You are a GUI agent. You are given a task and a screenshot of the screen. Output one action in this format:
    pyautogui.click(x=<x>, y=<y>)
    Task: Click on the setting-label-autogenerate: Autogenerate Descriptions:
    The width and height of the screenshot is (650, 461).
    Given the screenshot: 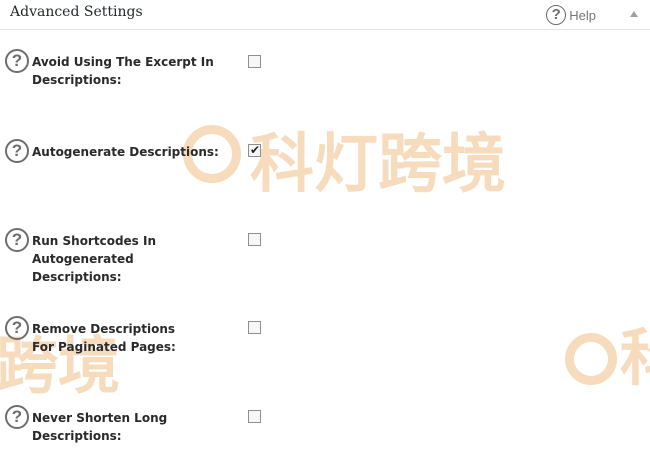 What is the action you would take?
    pyautogui.click(x=125, y=152)
    